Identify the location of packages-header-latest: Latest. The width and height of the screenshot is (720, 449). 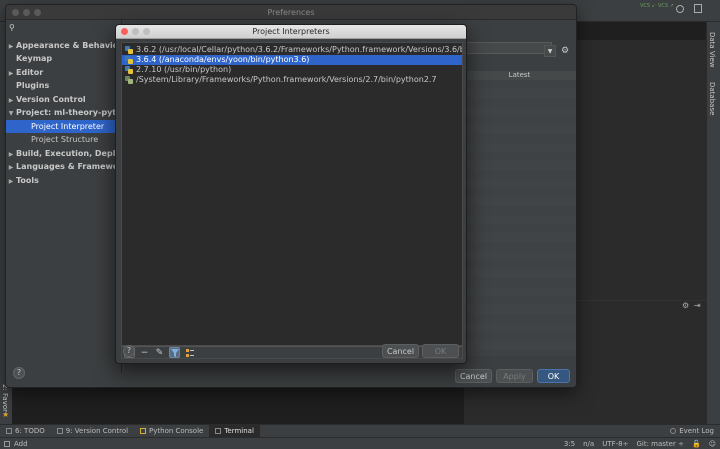
(519, 75).